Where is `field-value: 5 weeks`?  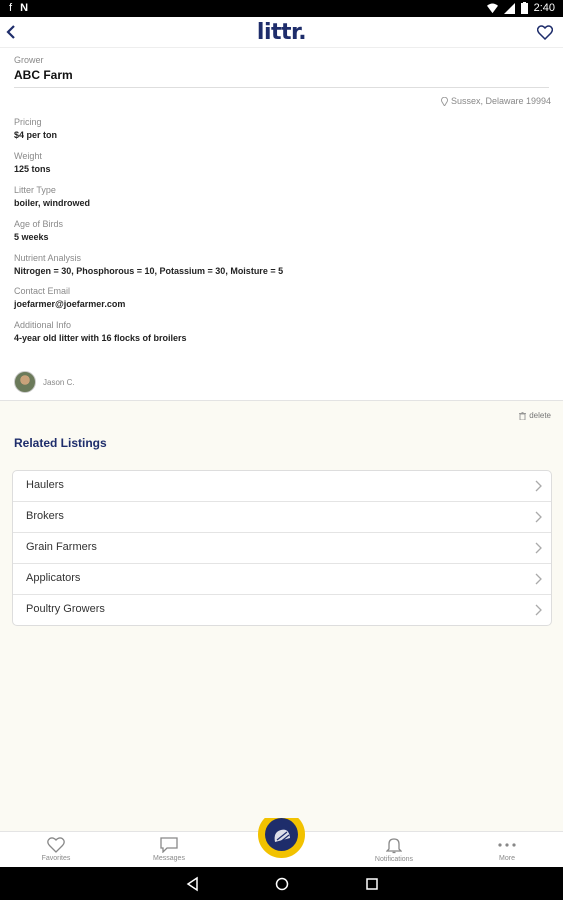 field-value: 5 weeks is located at coordinates (31, 237).